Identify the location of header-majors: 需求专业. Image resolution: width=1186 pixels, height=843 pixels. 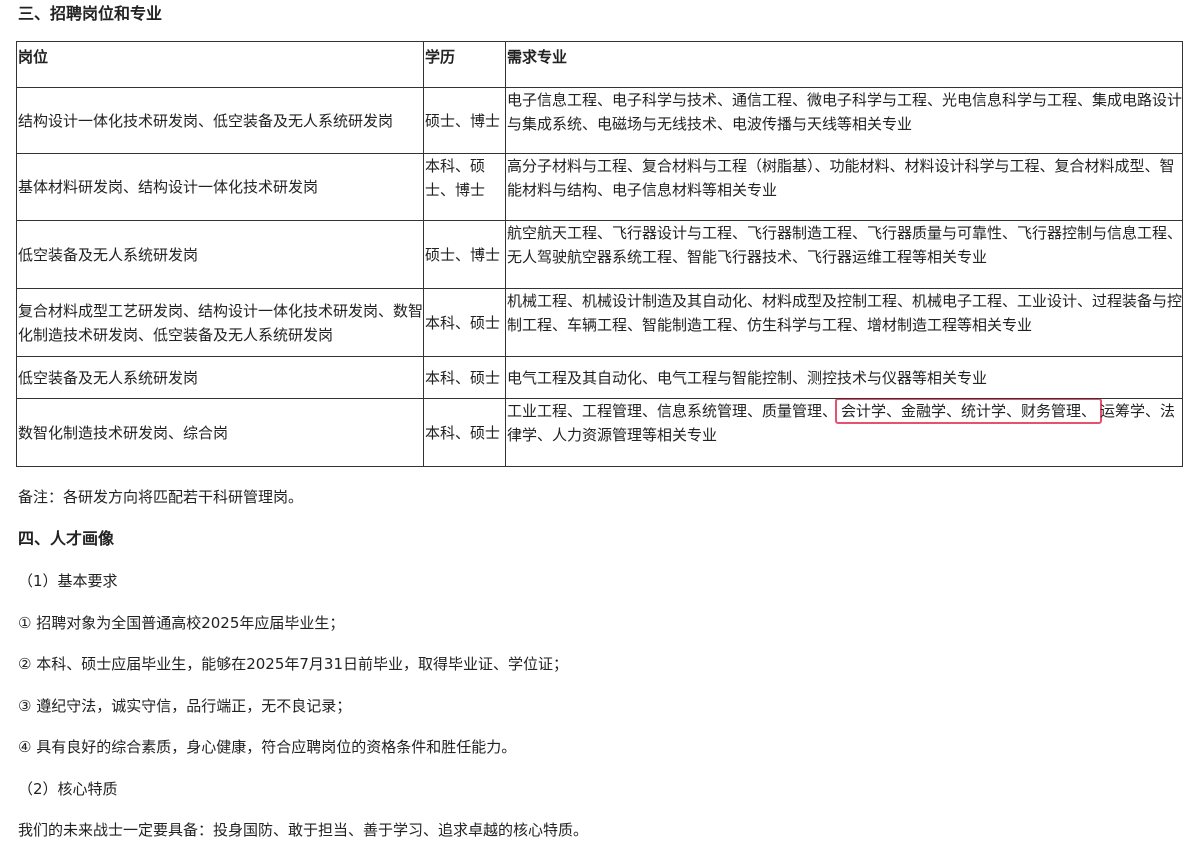
(844, 64).